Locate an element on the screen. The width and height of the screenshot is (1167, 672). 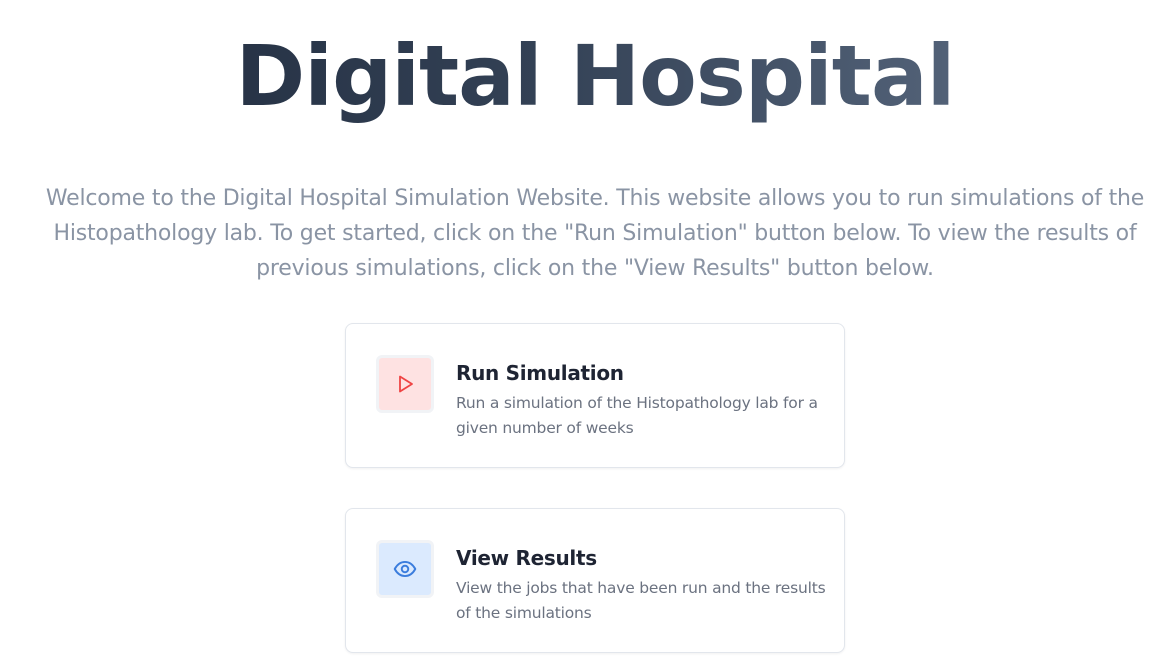
view-results-icon-box is located at coordinates (405, 569).